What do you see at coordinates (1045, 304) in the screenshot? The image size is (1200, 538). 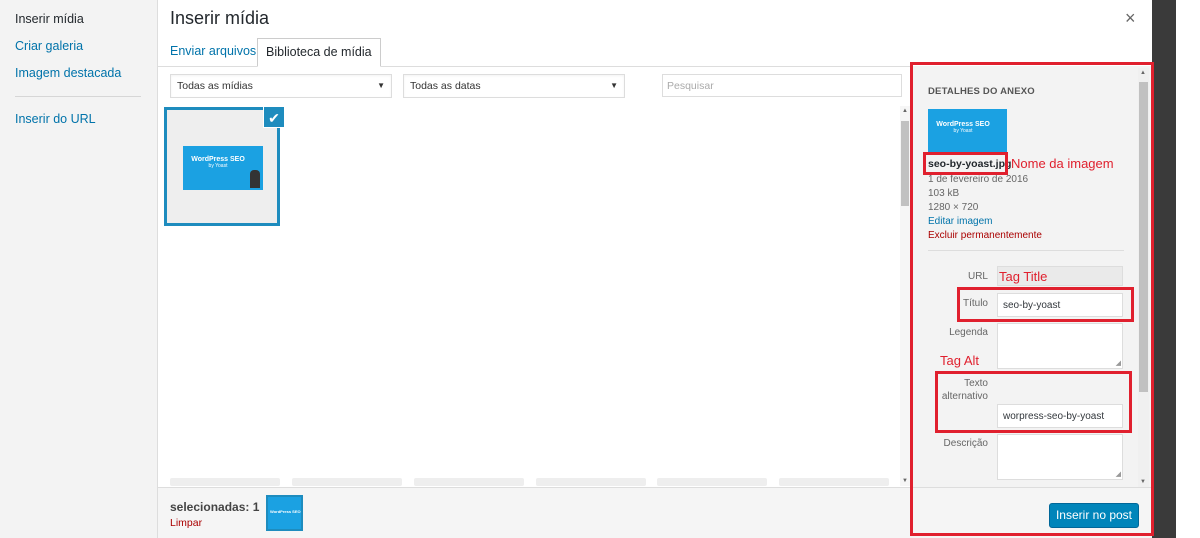 I see `annotation-title-box` at bounding box center [1045, 304].